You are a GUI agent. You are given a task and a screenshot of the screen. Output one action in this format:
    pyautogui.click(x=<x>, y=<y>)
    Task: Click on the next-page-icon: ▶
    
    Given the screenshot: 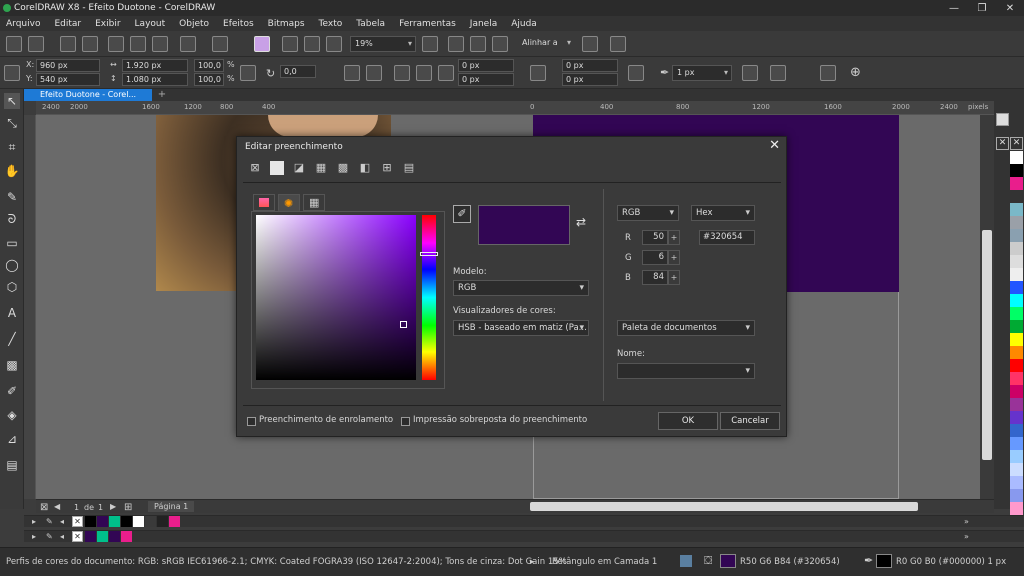 What is the action you would take?
    pyautogui.click(x=113, y=506)
    